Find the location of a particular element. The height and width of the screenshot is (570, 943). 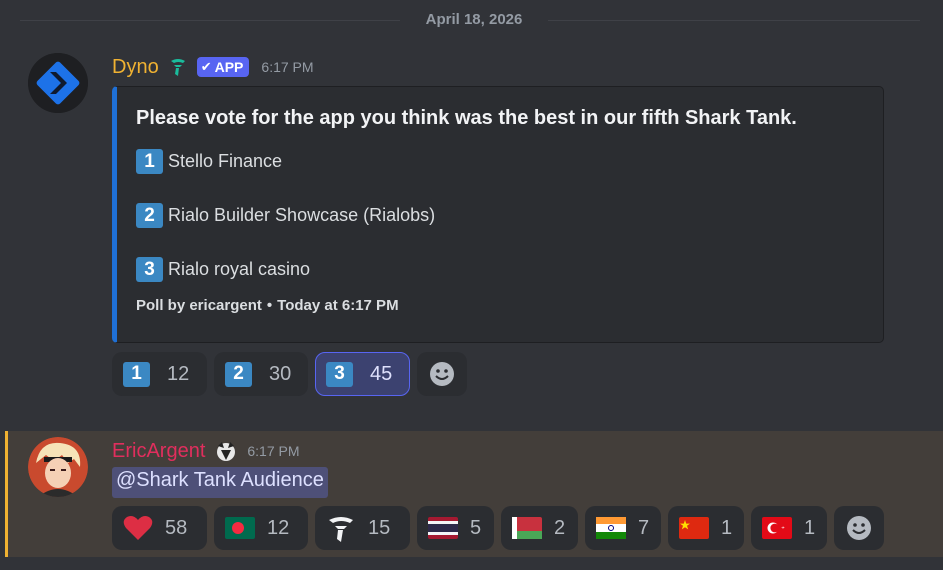

ericargent-message-header: EricArgent 6:17 PM is located at coordinates (206, 451).